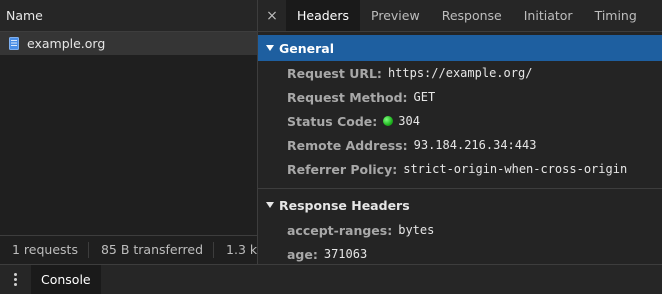 The image size is (662, 294). I want to click on header-key: age:, so click(302, 254).